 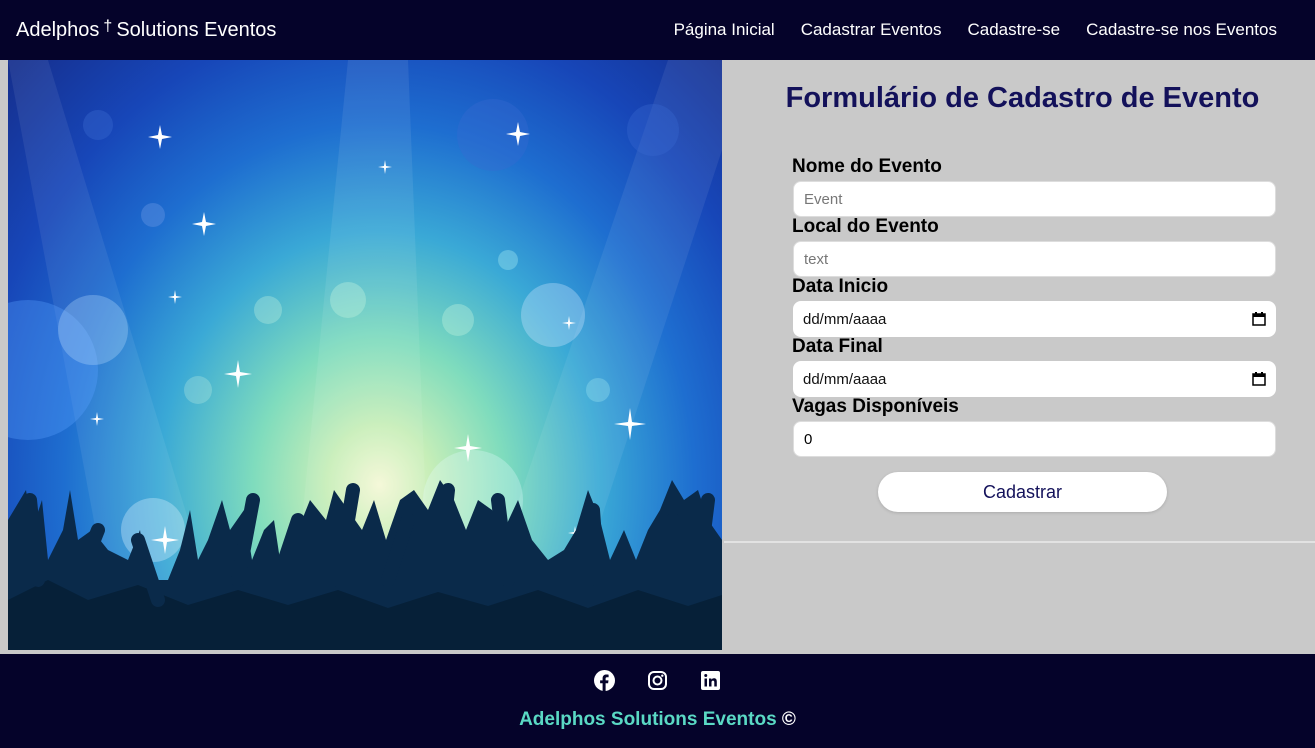 What do you see at coordinates (1022, 98) in the screenshot?
I see `form-title: Formulário de Cadastro de Evento` at bounding box center [1022, 98].